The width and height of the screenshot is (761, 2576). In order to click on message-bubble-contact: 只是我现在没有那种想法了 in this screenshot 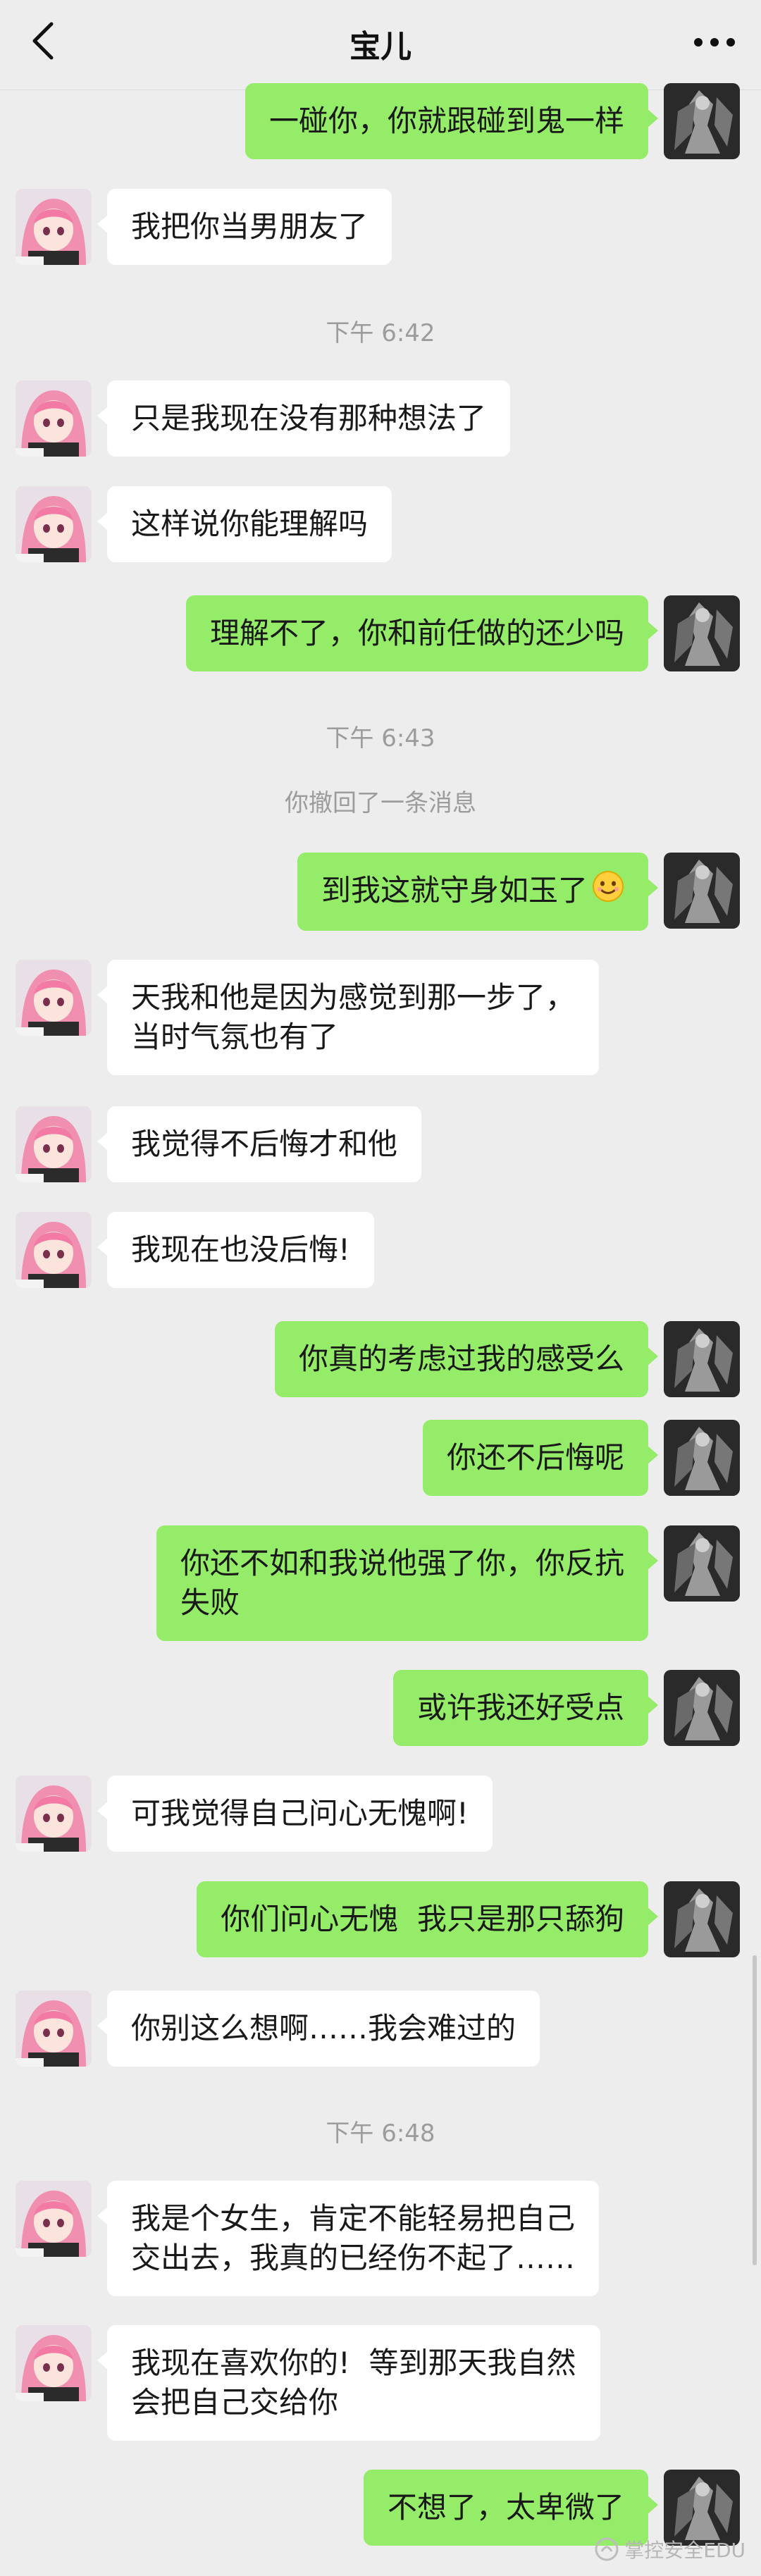, I will do `click(304, 418)`.